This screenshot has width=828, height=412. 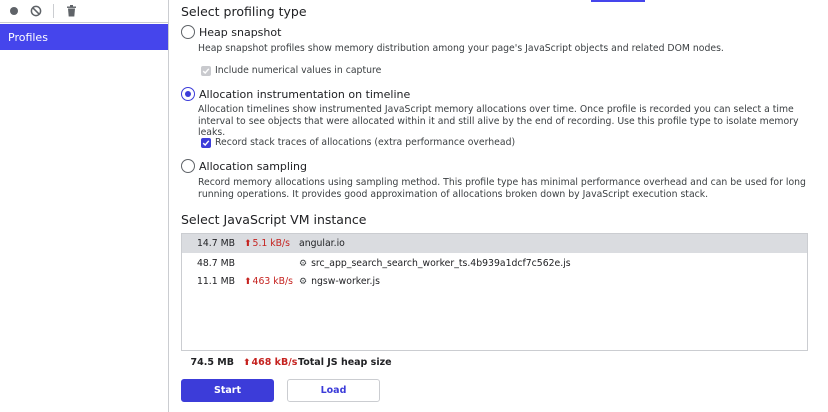 What do you see at coordinates (618, 1) in the screenshot?
I see `tab-accent-indicator` at bounding box center [618, 1].